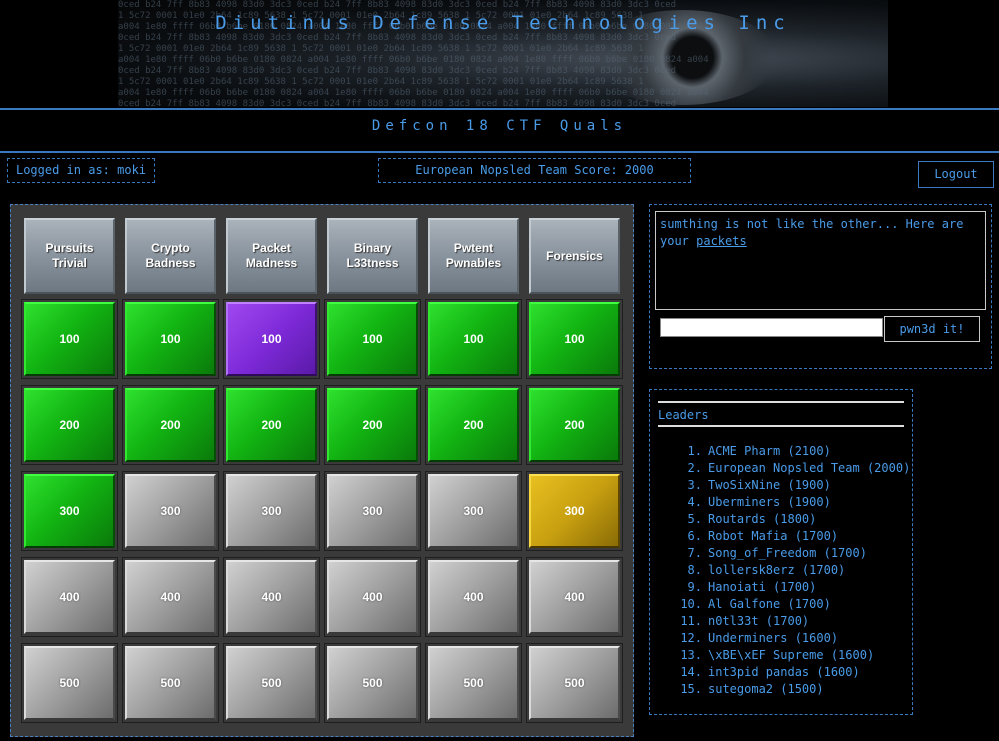 Image resolution: width=999 pixels, height=741 pixels. I want to click on leader-entry: 12. Underminers (1600), so click(793, 638).